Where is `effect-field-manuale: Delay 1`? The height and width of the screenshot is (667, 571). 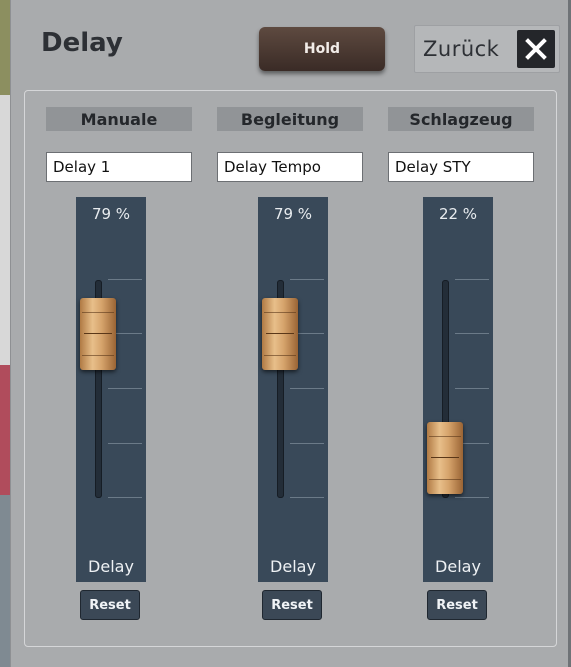 effect-field-manuale: Delay 1 is located at coordinates (119, 167).